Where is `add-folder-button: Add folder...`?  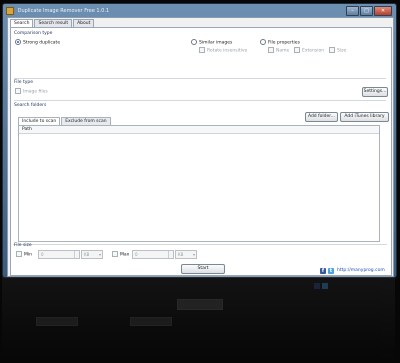 add-folder-button: Add folder... is located at coordinates (321, 117).